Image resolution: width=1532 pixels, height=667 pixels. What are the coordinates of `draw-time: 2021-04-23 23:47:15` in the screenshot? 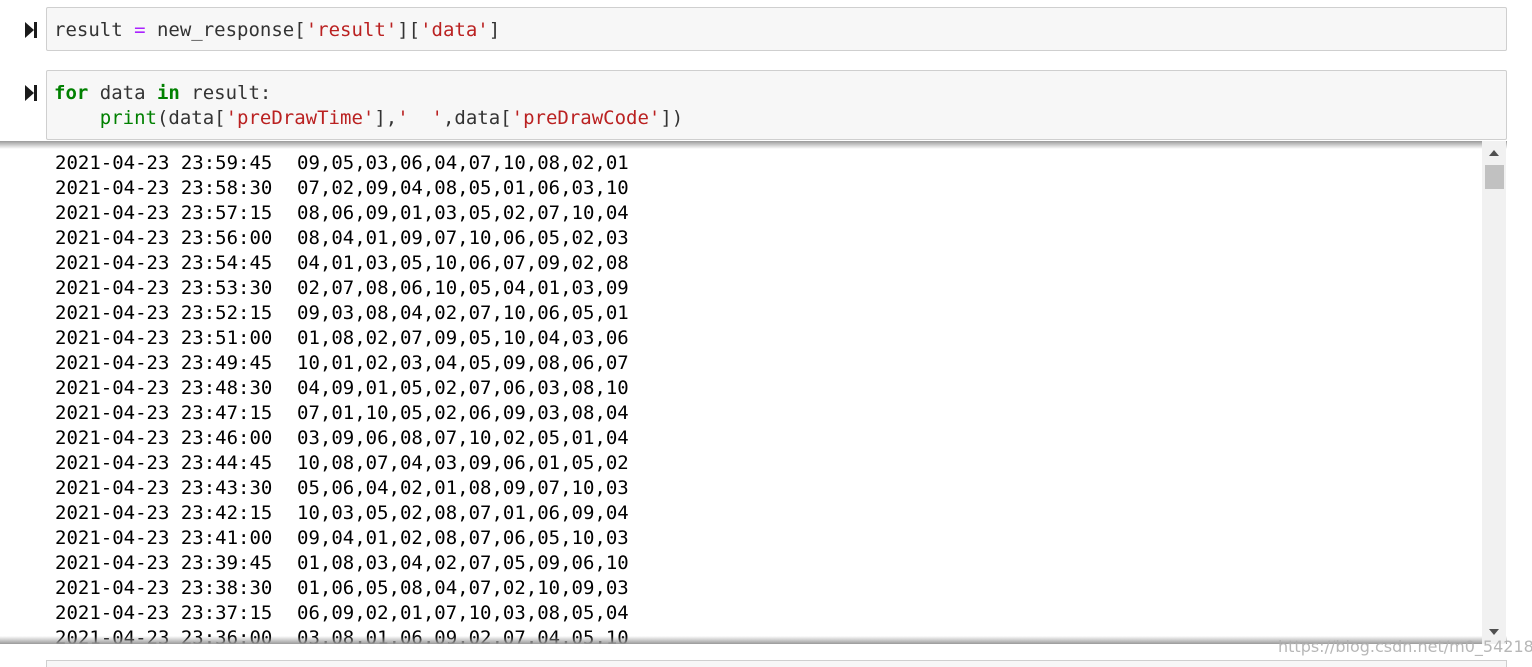 It's located at (164, 413).